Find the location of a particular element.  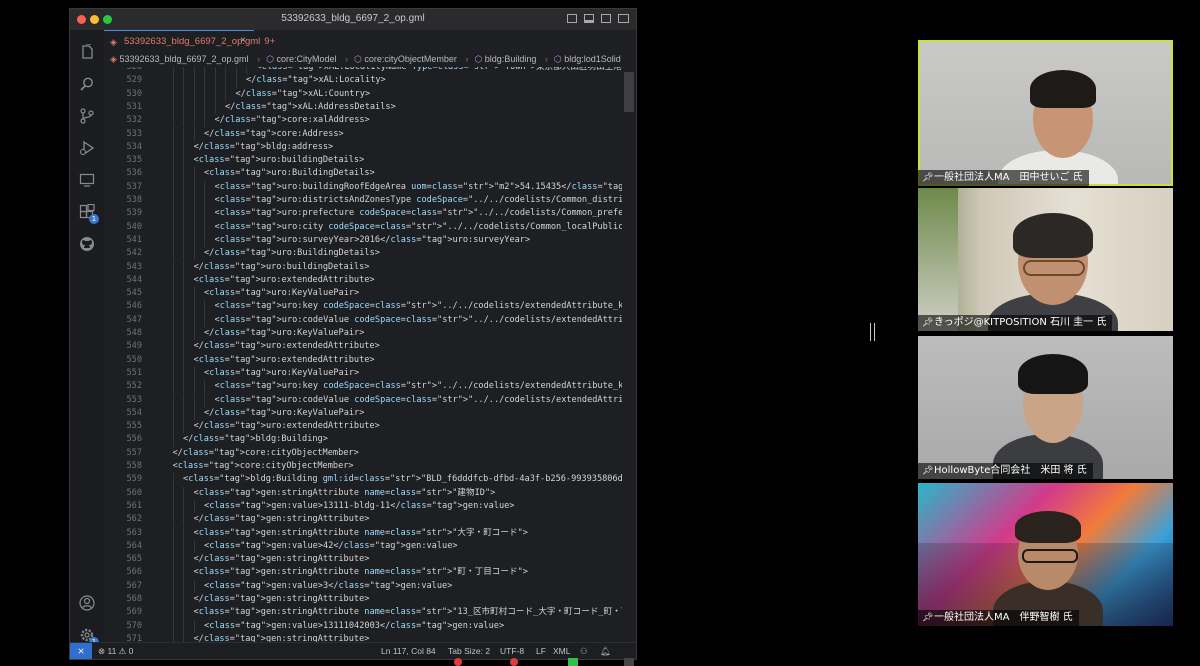

code-line: 535 <class="tag">uro:buildingDetails> is located at coordinates (364, 161).